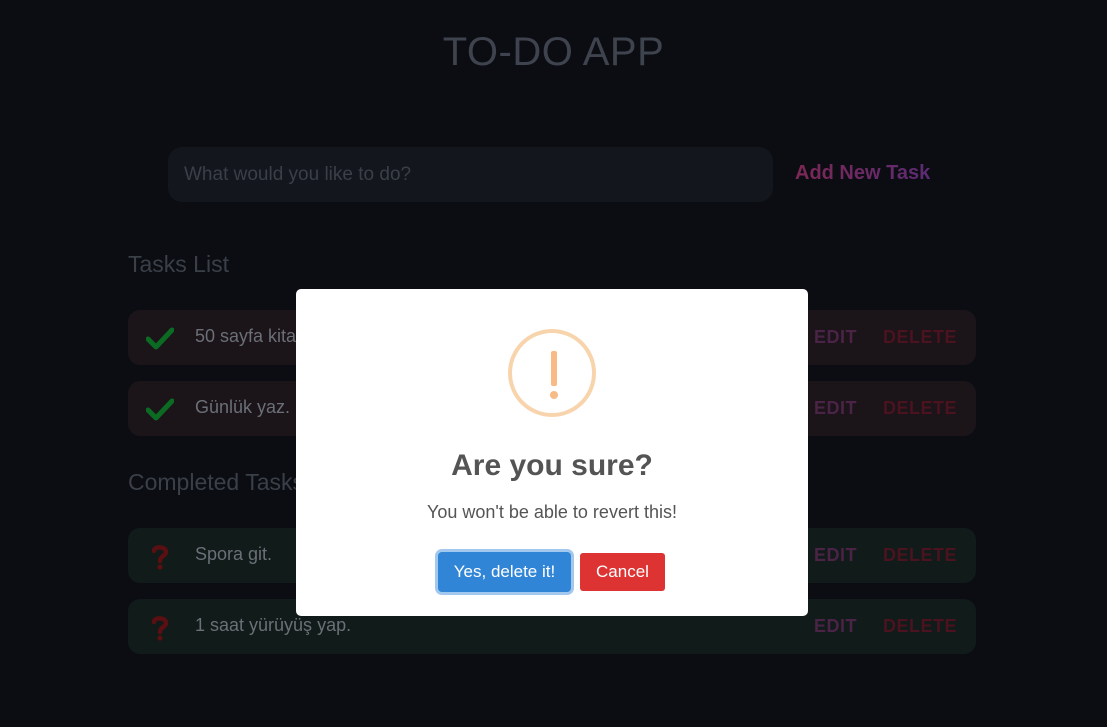 The width and height of the screenshot is (1107, 727). What do you see at coordinates (552, 512) in the screenshot?
I see `dialog-text: You won't be able to revert this!` at bounding box center [552, 512].